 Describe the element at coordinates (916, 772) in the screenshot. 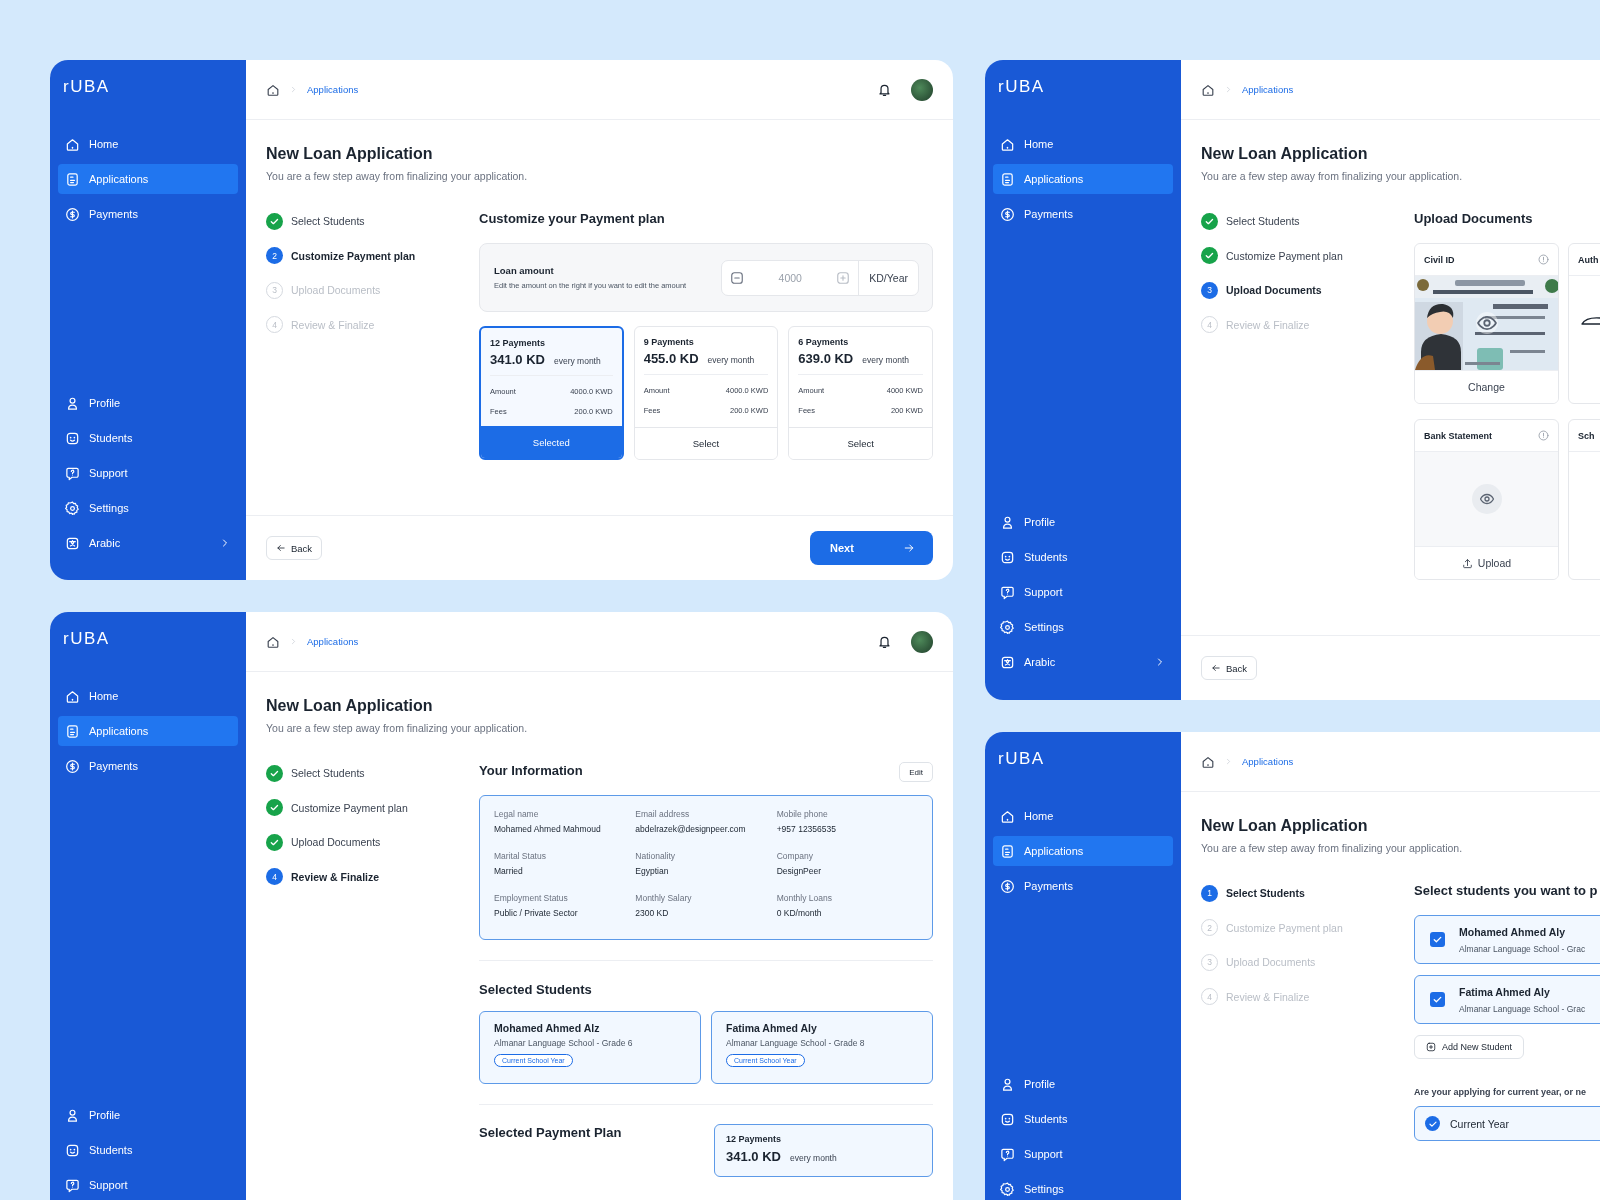

I see `edit-button: Edit` at that location.